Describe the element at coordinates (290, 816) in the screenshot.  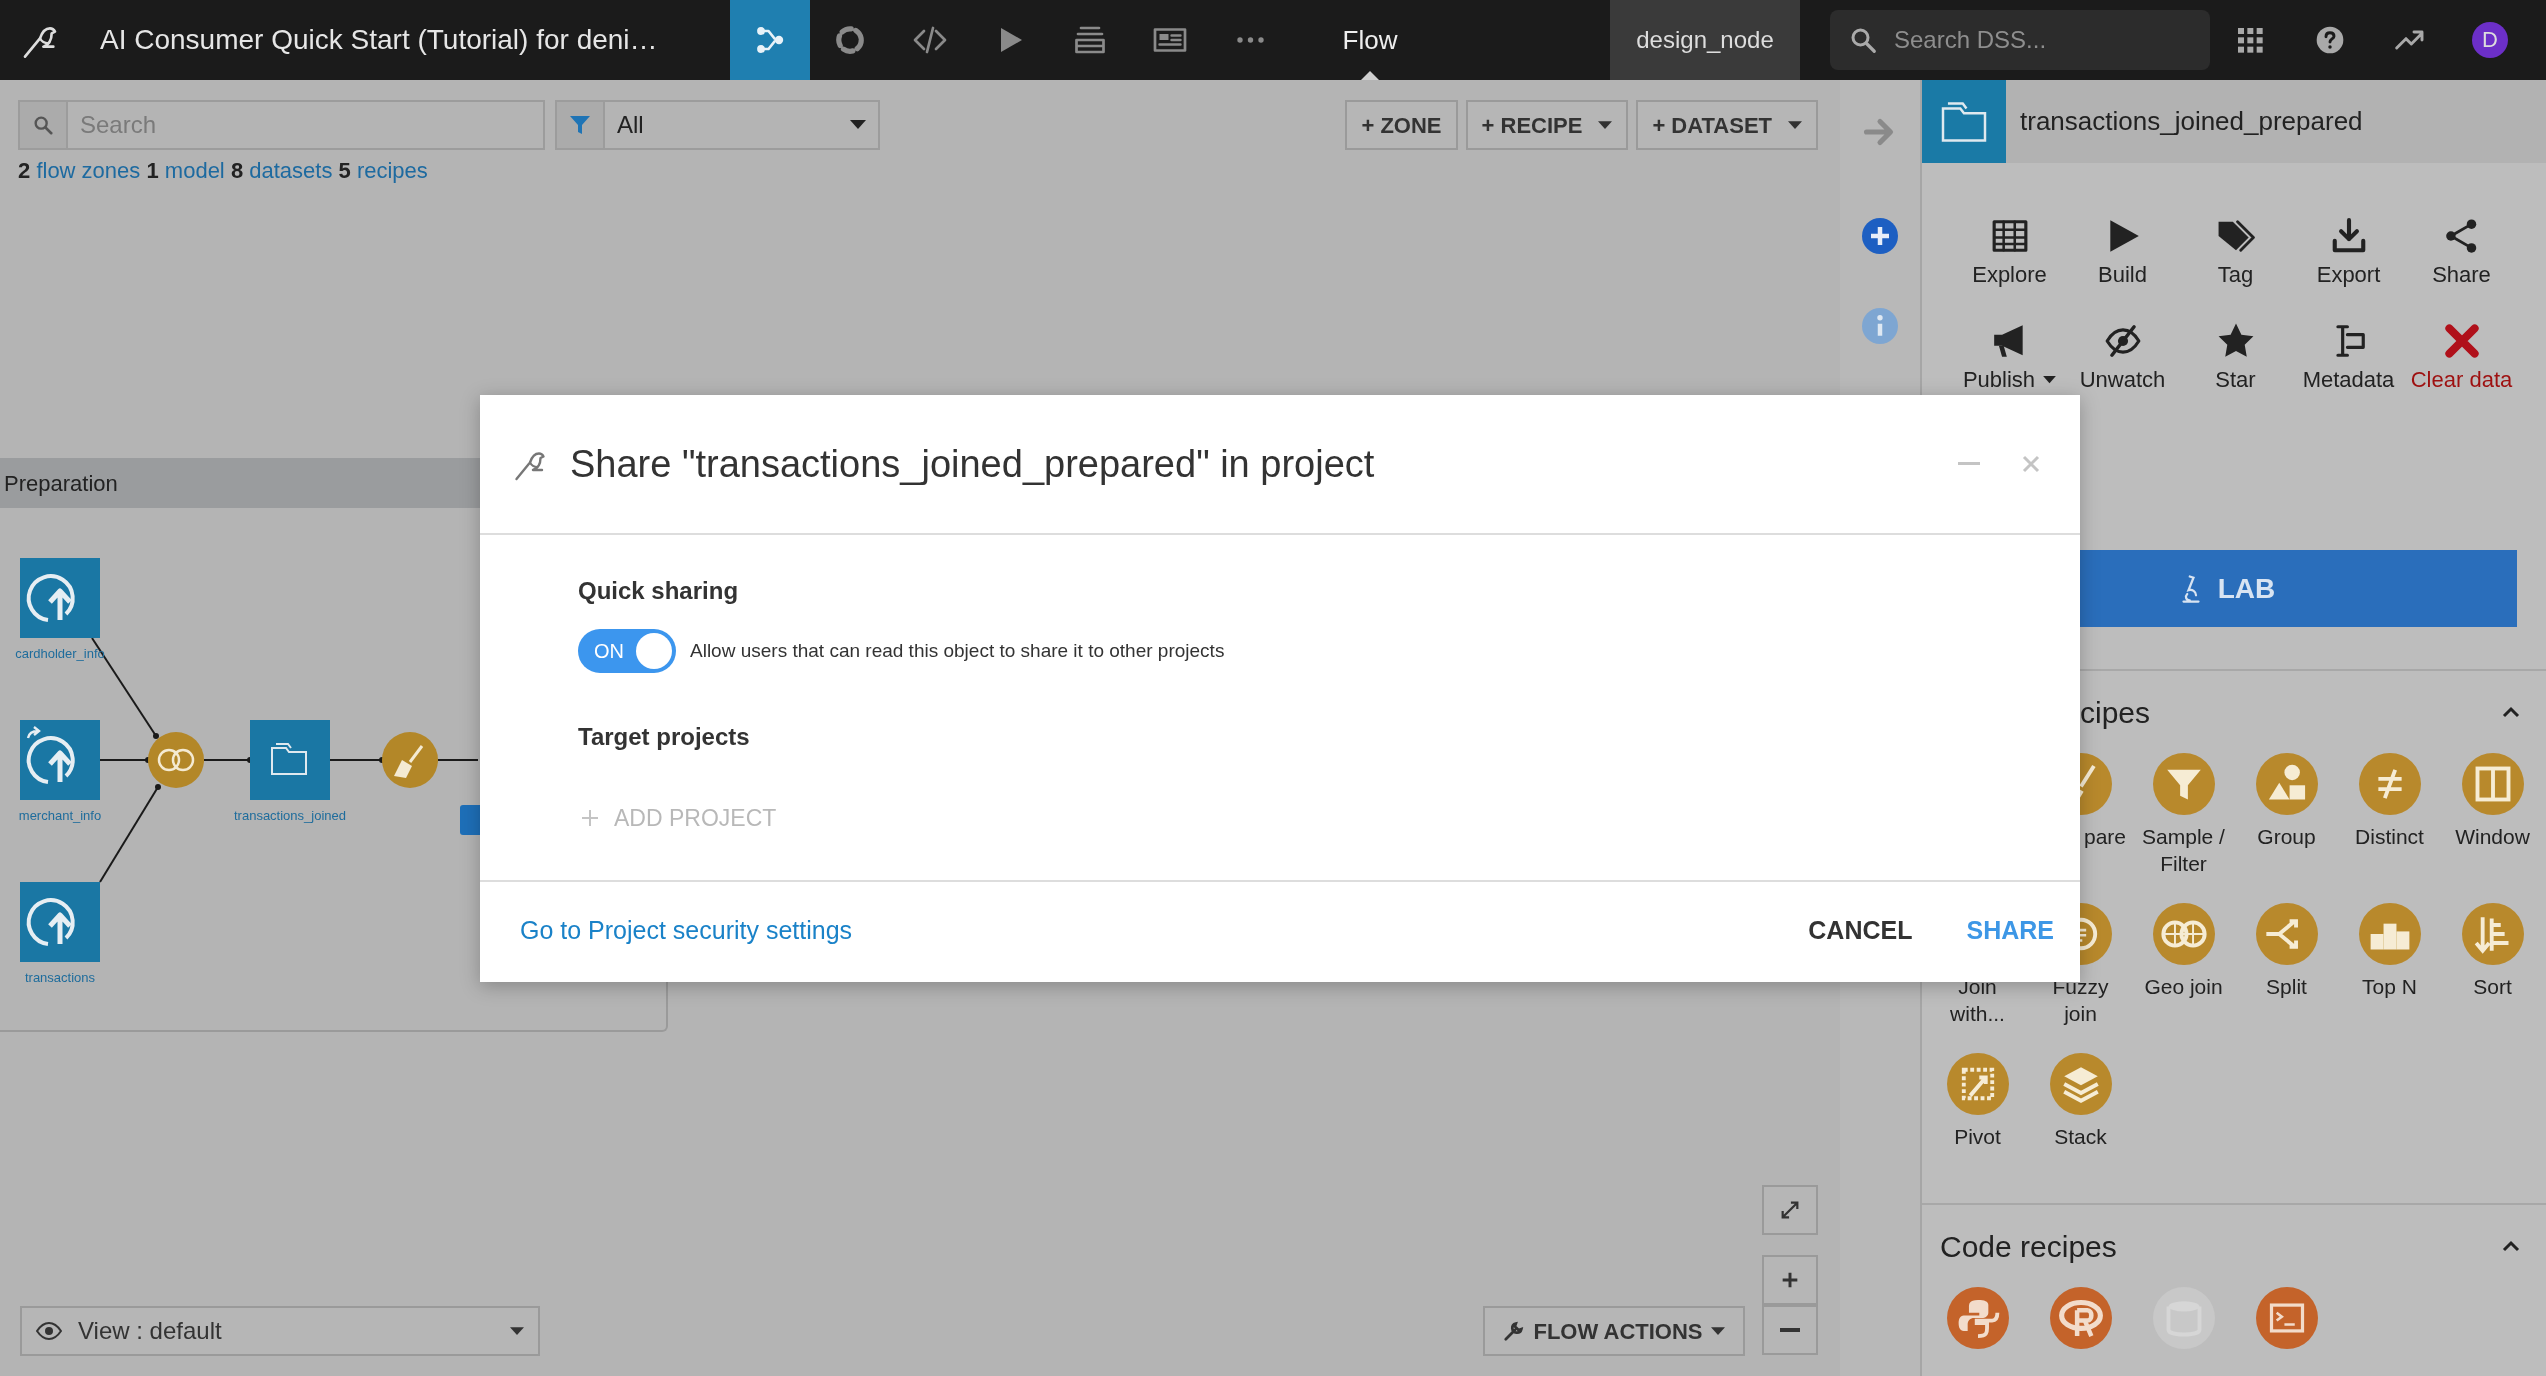
I see `node-label: transactions_joined` at that location.